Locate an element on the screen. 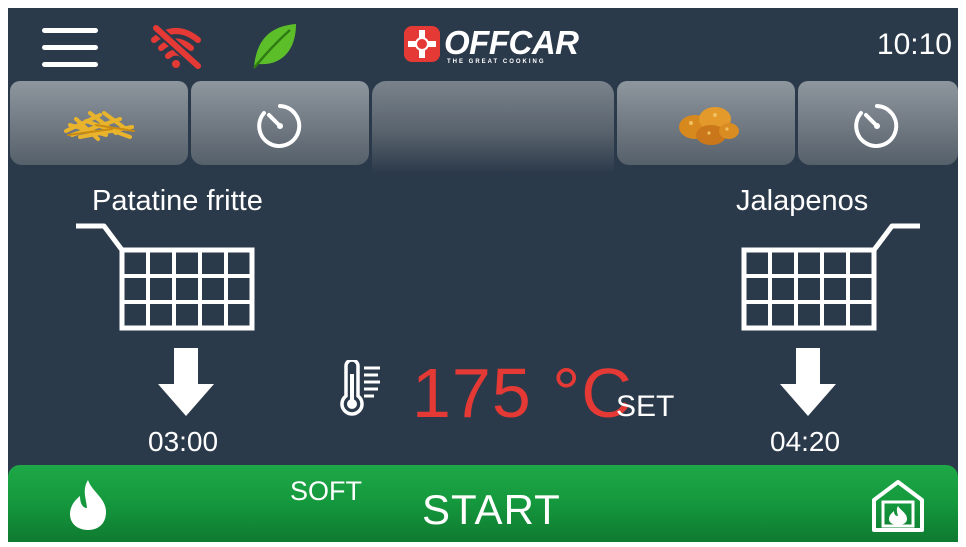 The width and height of the screenshot is (966, 547). left-basket-time: 03:00 is located at coordinates (183, 442).